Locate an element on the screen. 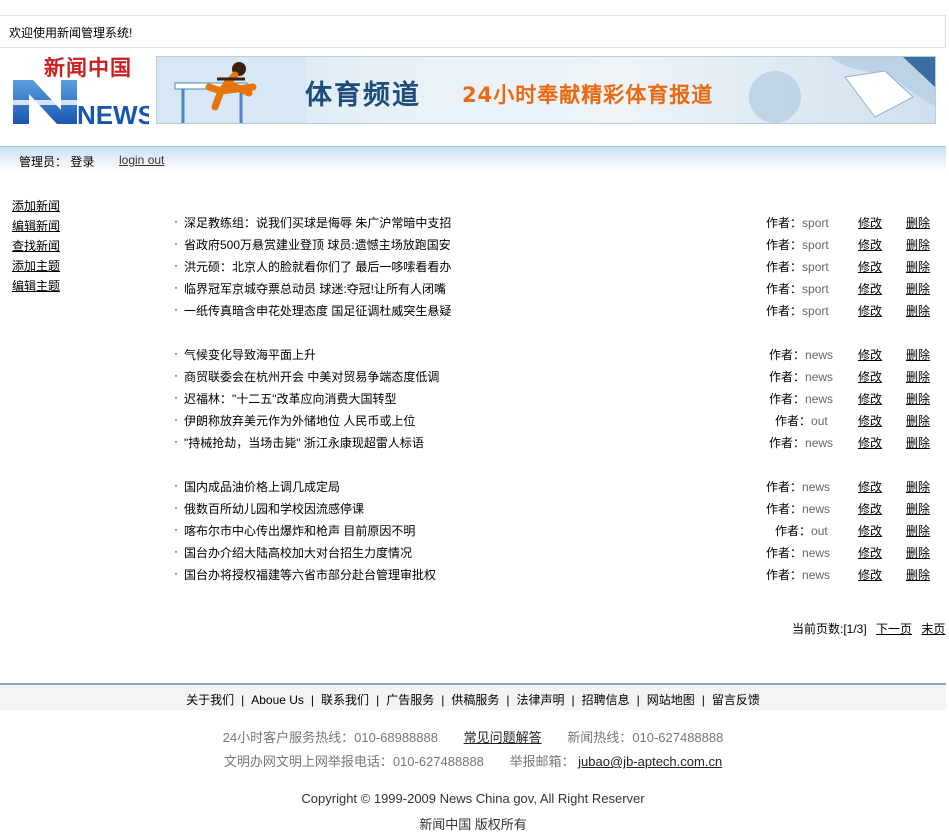 This screenshot has width=949, height=835. footer-nav-item: 关于我们 is located at coordinates (210, 700).